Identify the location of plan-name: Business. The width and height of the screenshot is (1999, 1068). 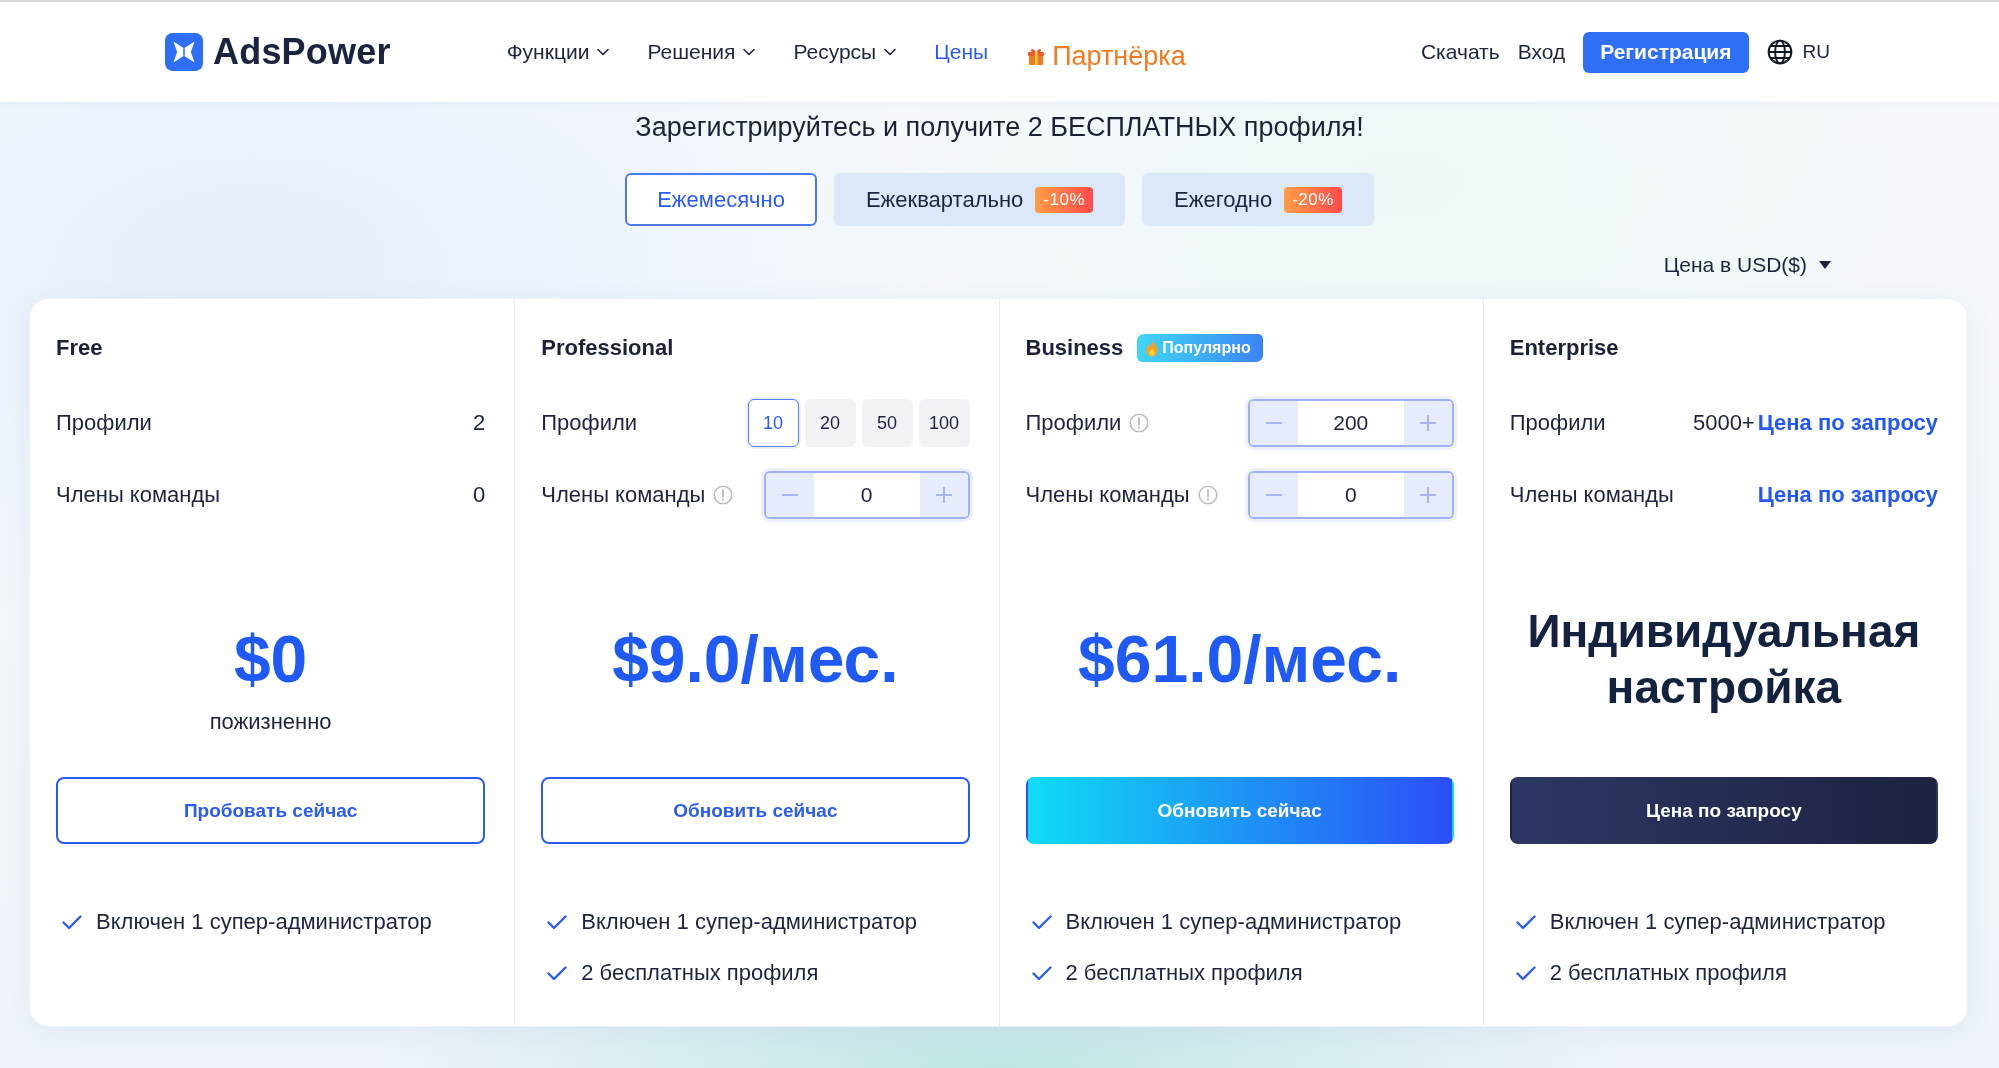
(1074, 348).